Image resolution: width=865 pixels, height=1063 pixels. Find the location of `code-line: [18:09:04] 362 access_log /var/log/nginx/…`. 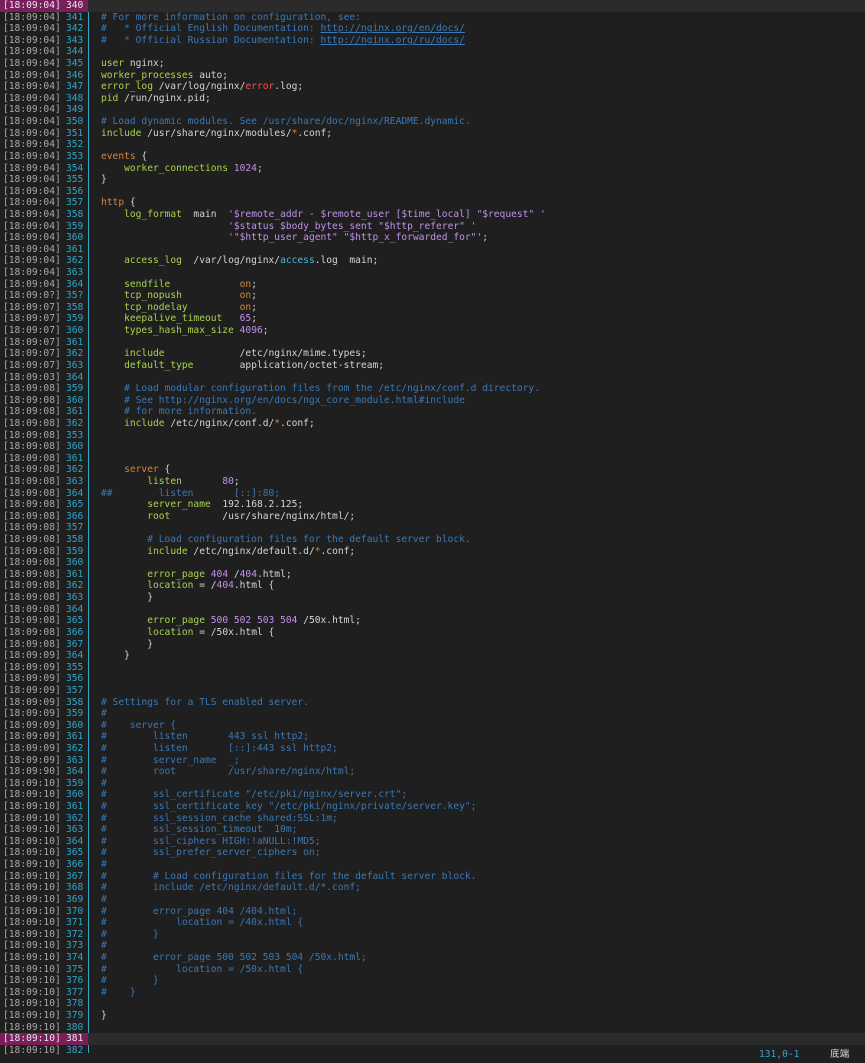

code-line: [18:09:04] 362 access_log /var/log/nginx/… is located at coordinates (432, 261).